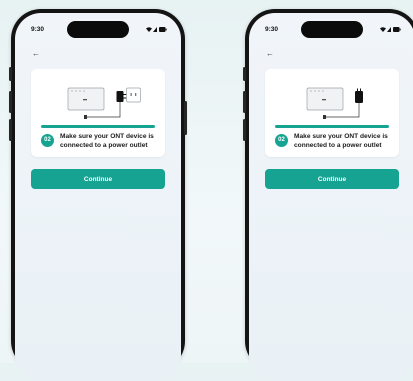  What do you see at coordinates (133, 95) in the screenshot?
I see `wall-outlet` at bounding box center [133, 95].